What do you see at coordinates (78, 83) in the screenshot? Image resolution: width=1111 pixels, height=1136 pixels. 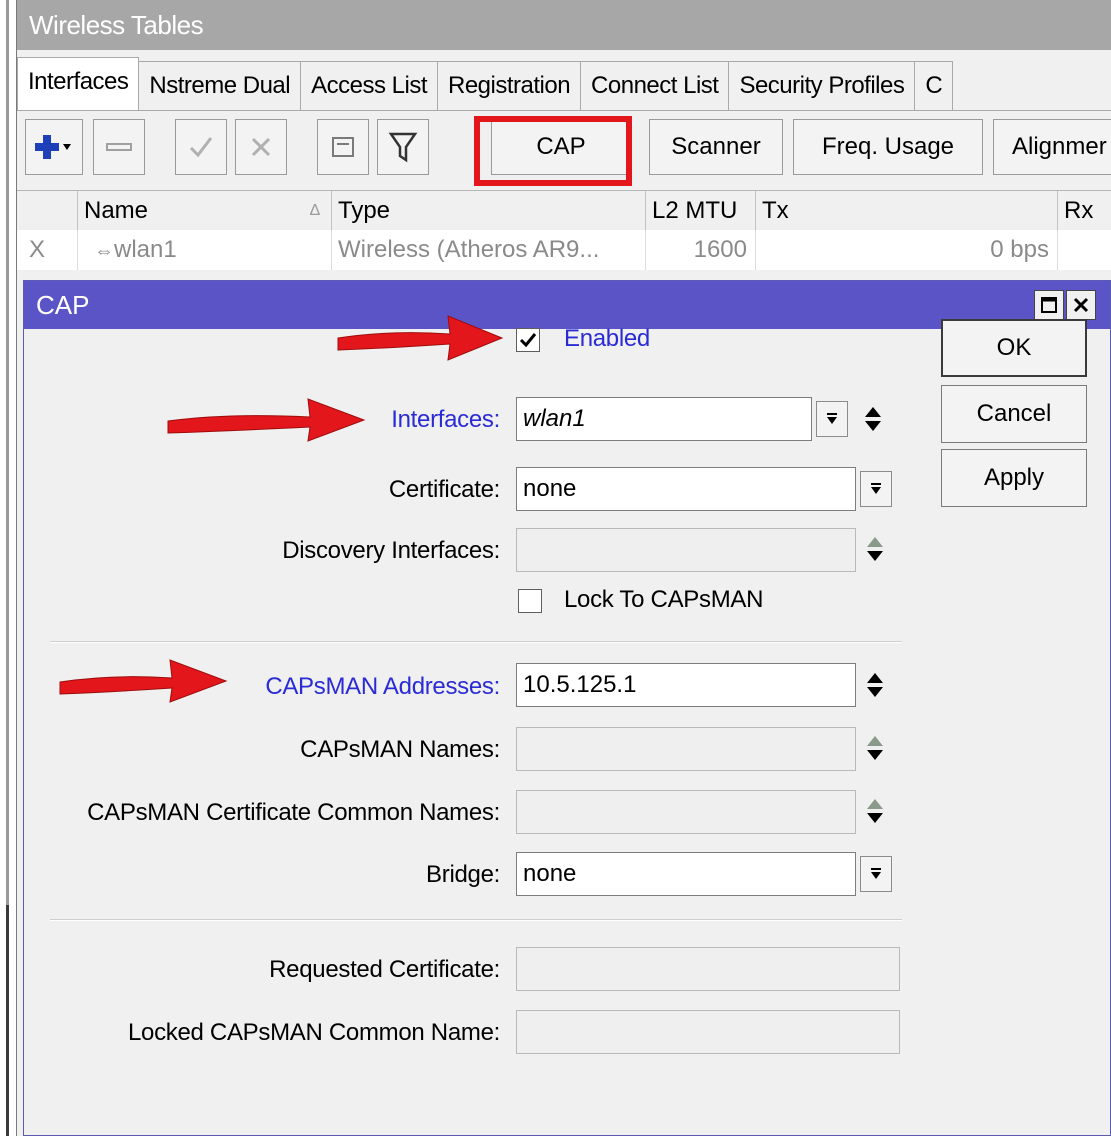 I see `tab-interfaces: Interfaces` at bounding box center [78, 83].